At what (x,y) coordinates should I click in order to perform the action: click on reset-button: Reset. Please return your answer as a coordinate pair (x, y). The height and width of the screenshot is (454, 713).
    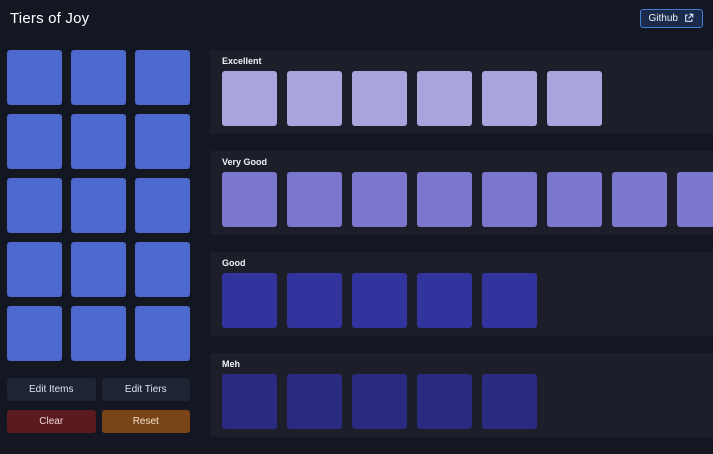
    Looking at the image, I should click on (145, 421).